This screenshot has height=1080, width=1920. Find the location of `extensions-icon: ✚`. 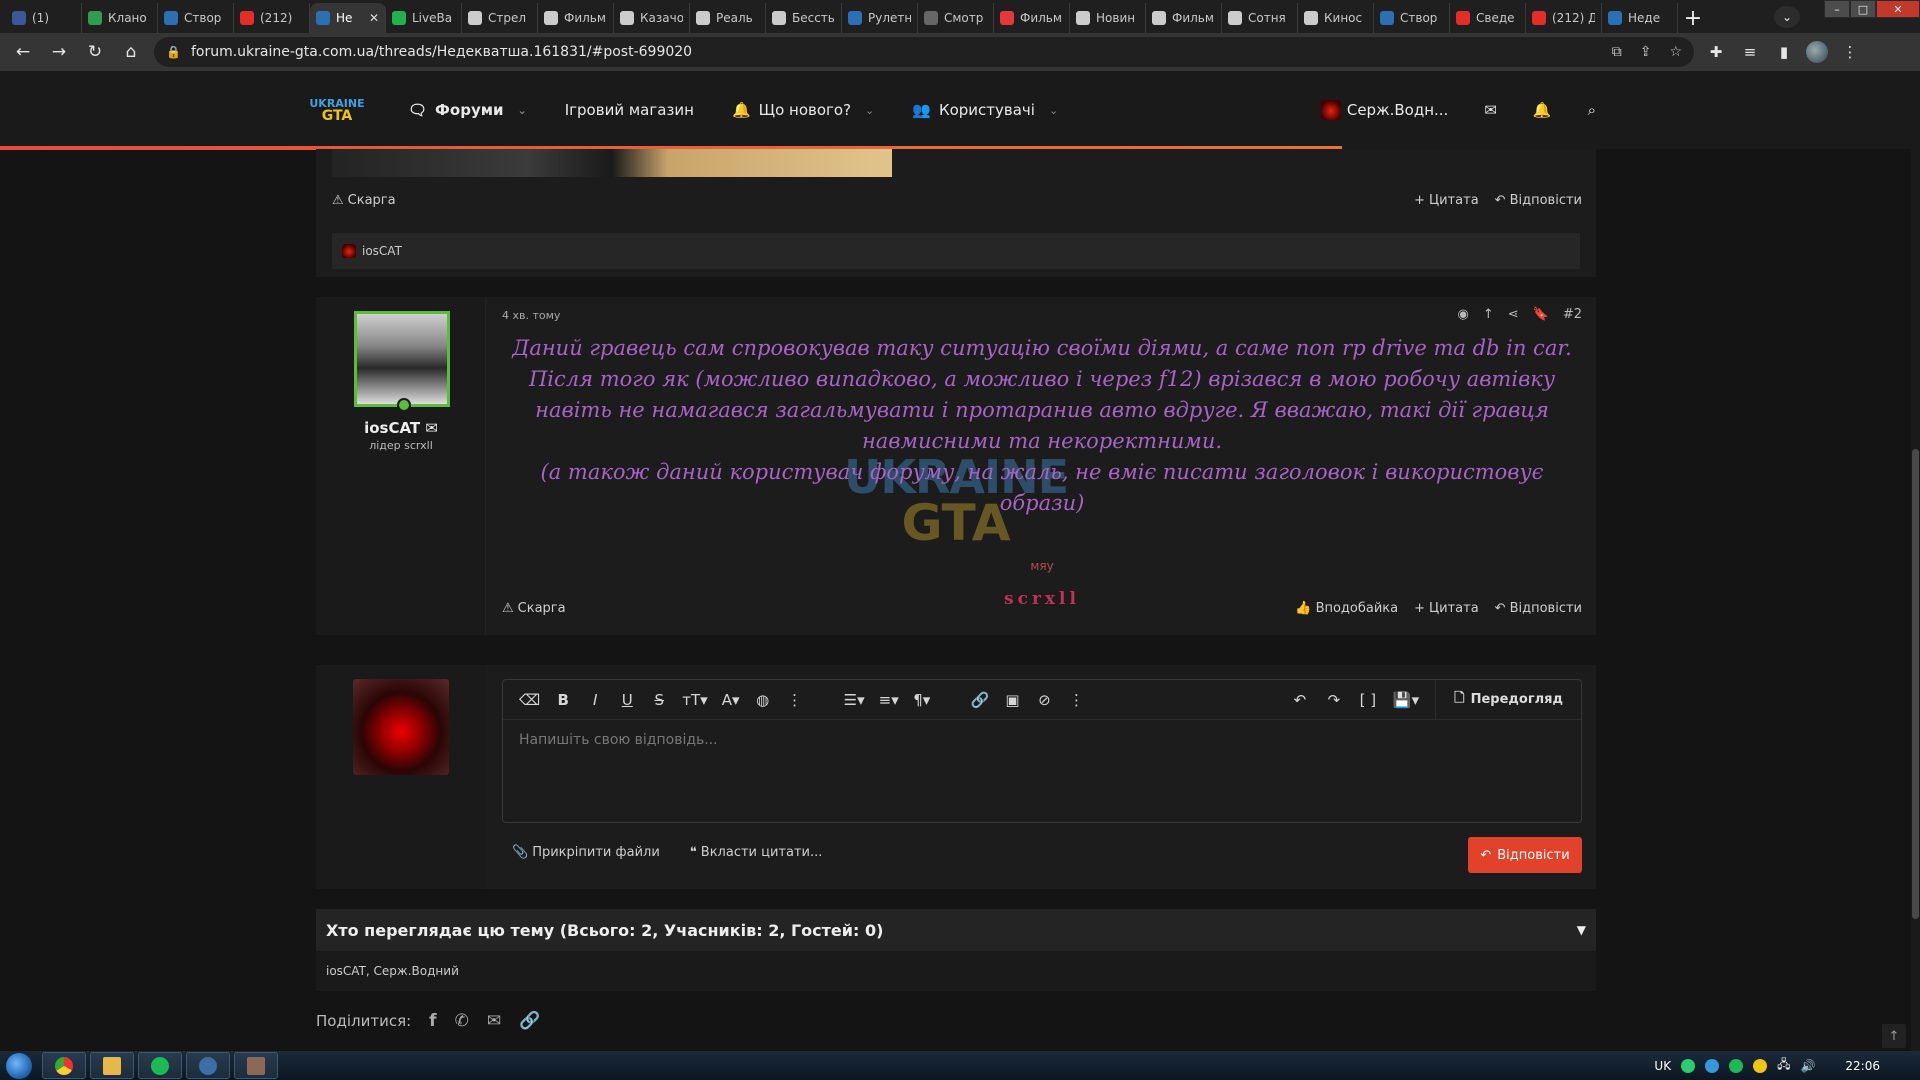

extensions-icon: ✚ is located at coordinates (1716, 52).